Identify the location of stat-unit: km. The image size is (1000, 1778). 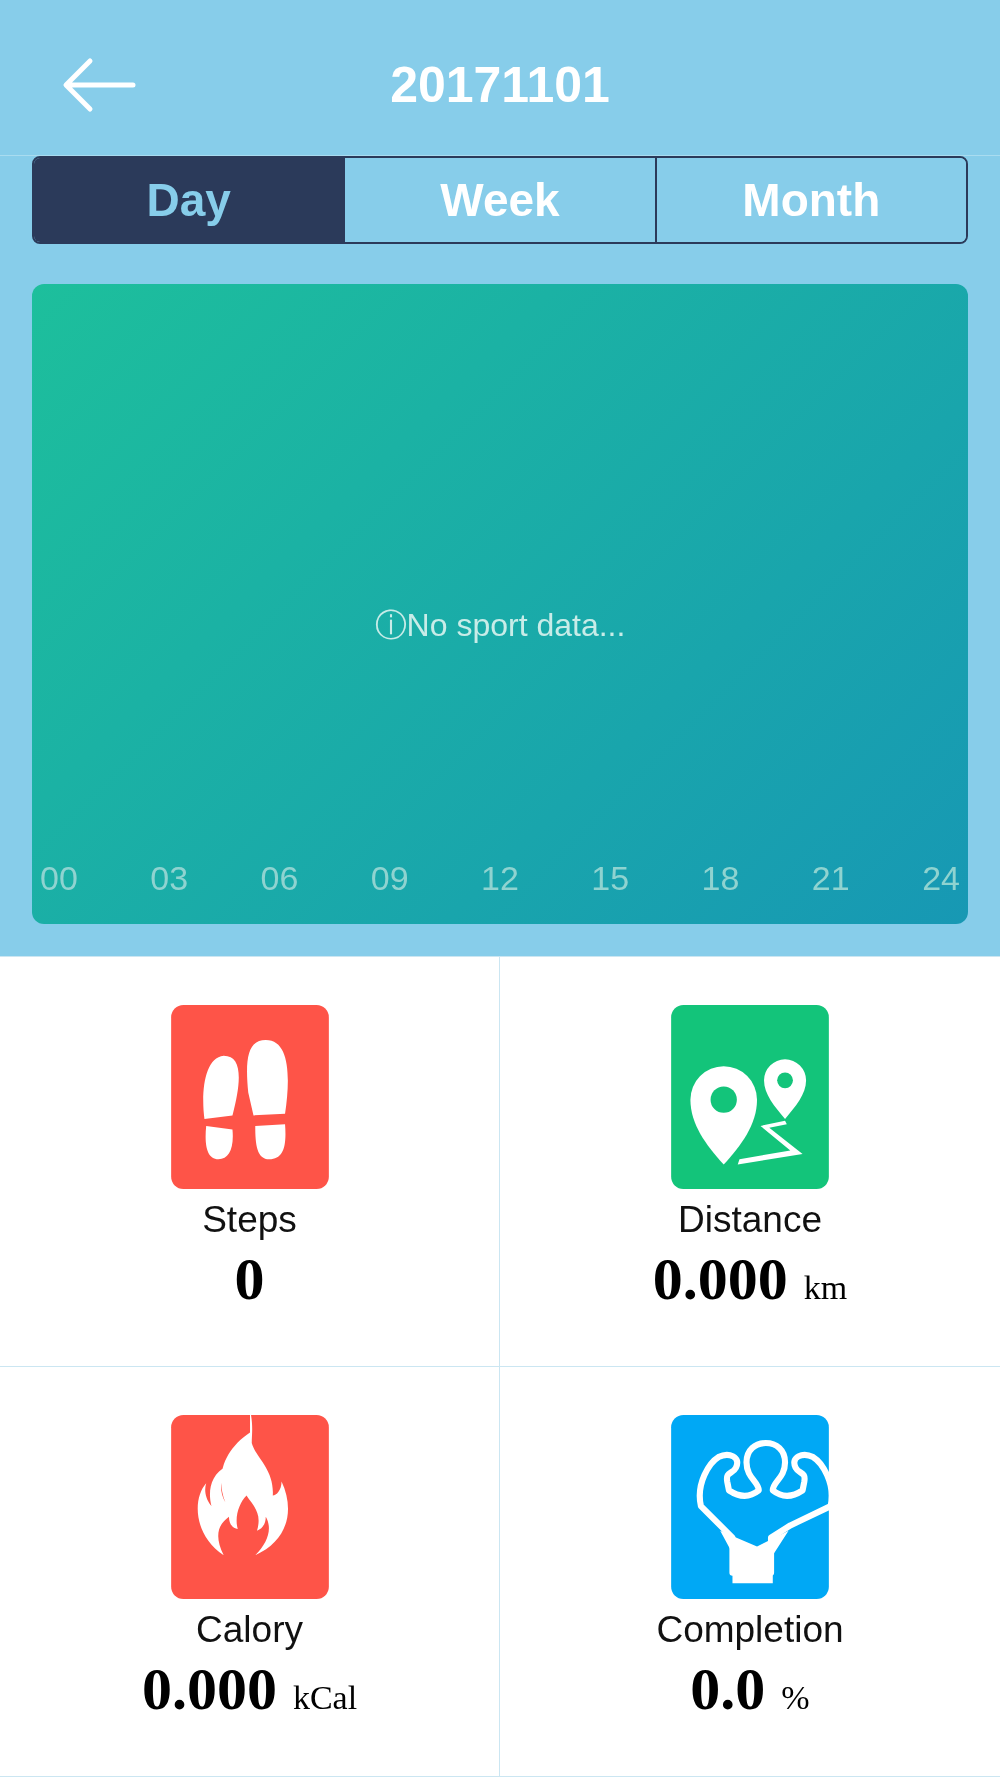
(825, 1288).